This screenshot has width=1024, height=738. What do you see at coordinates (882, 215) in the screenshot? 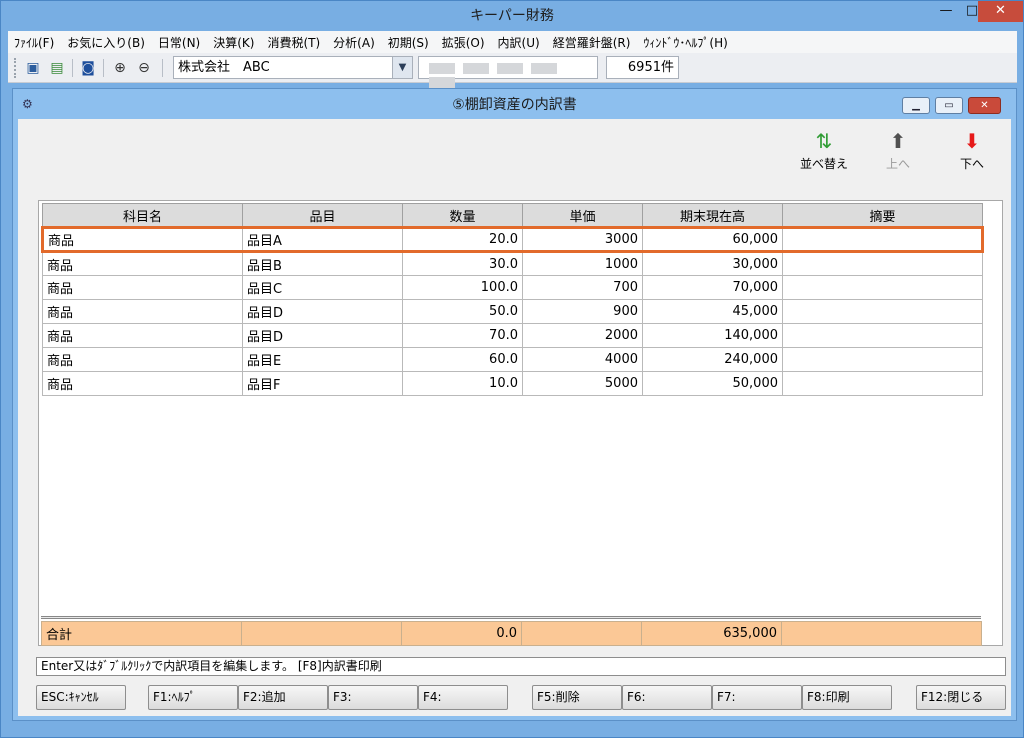
I see `col-header-summary: 摘要` at bounding box center [882, 215].